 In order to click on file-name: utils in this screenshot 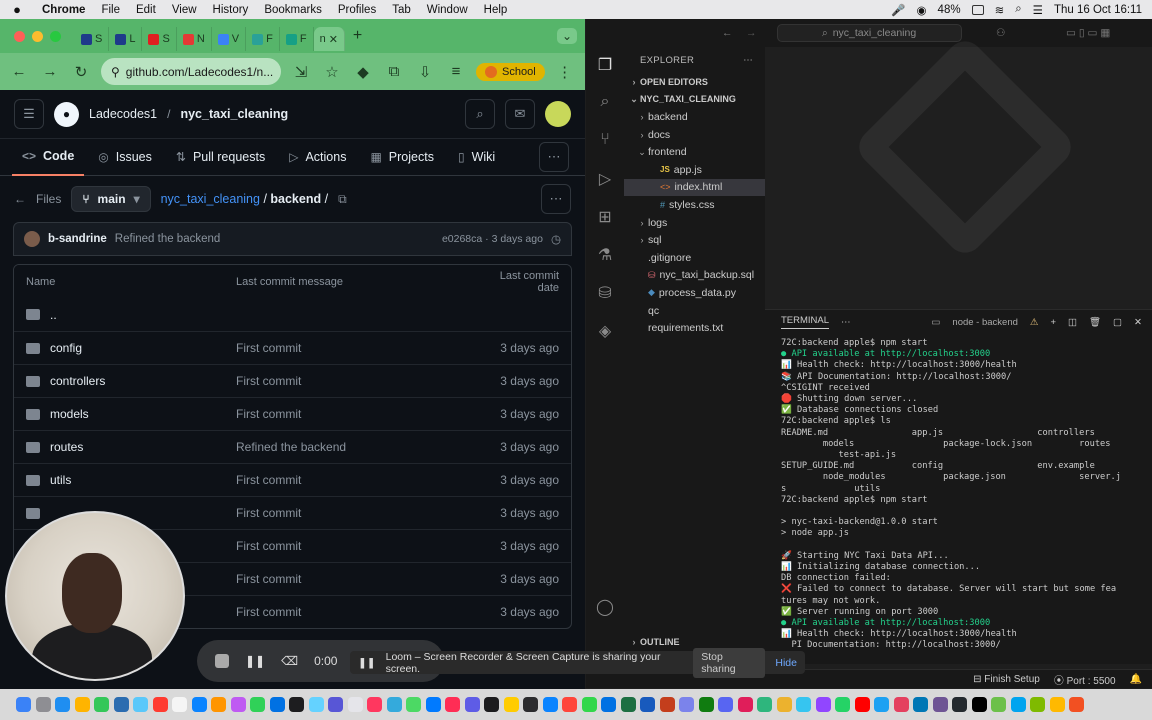, I will do `click(60, 480)`.